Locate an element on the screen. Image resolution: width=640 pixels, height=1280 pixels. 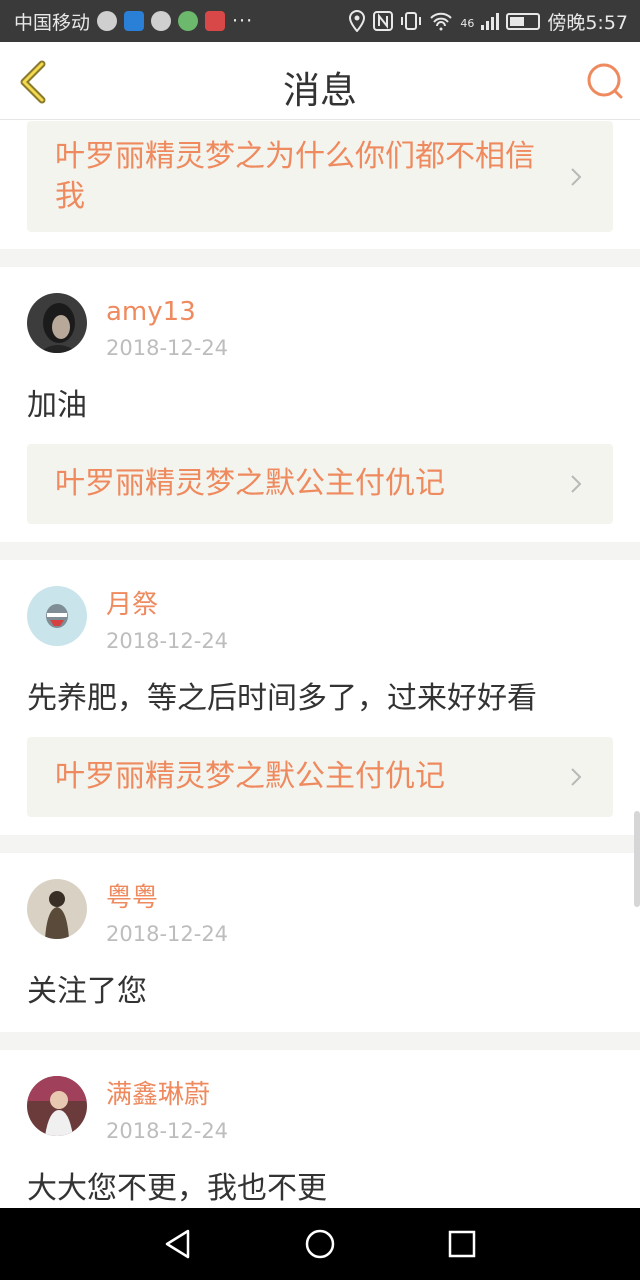
location-icon is located at coordinates (357, 21).